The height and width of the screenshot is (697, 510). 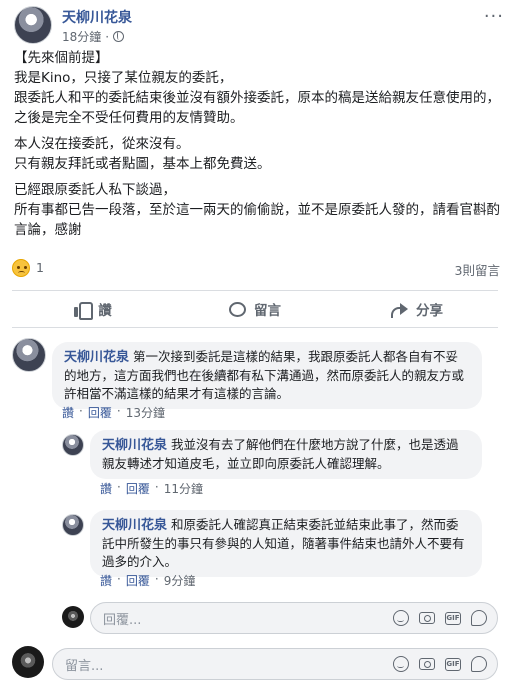 What do you see at coordinates (267, 311) in the screenshot?
I see `comment-label: 留言` at bounding box center [267, 311].